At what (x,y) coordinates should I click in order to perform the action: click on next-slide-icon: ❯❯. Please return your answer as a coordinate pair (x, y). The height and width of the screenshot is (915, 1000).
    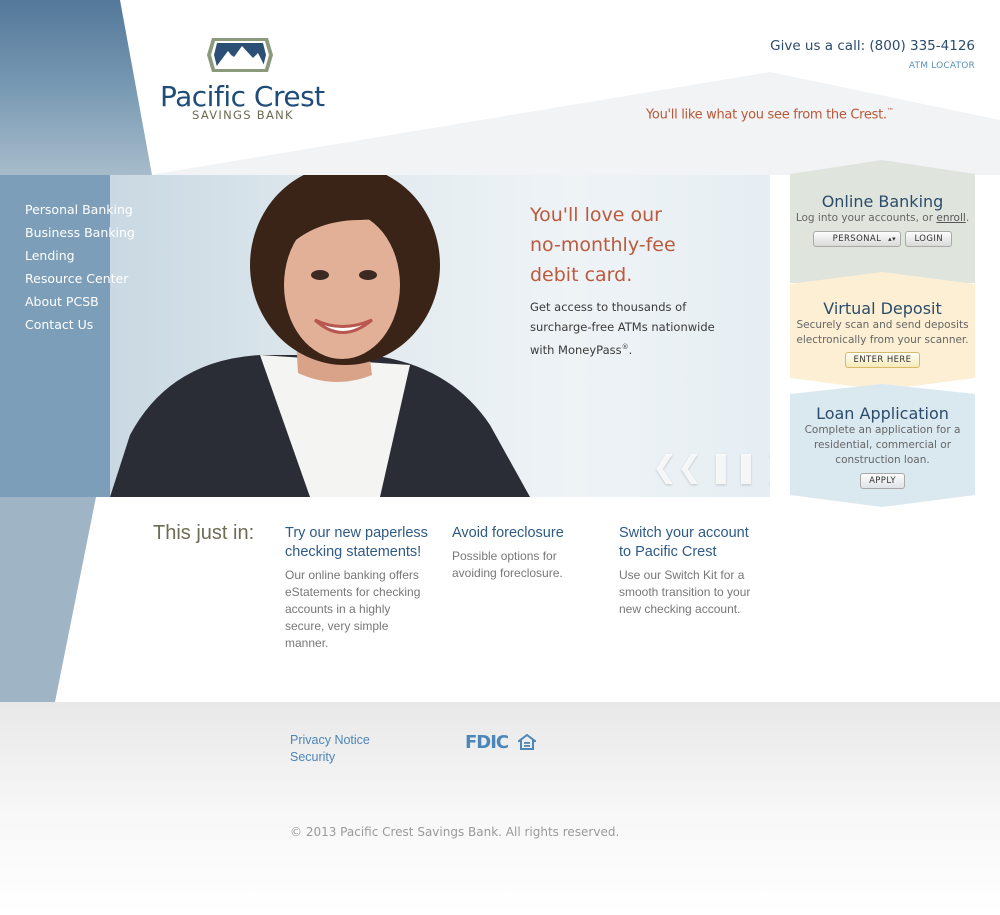
    Looking at the image, I should click on (767, 468).